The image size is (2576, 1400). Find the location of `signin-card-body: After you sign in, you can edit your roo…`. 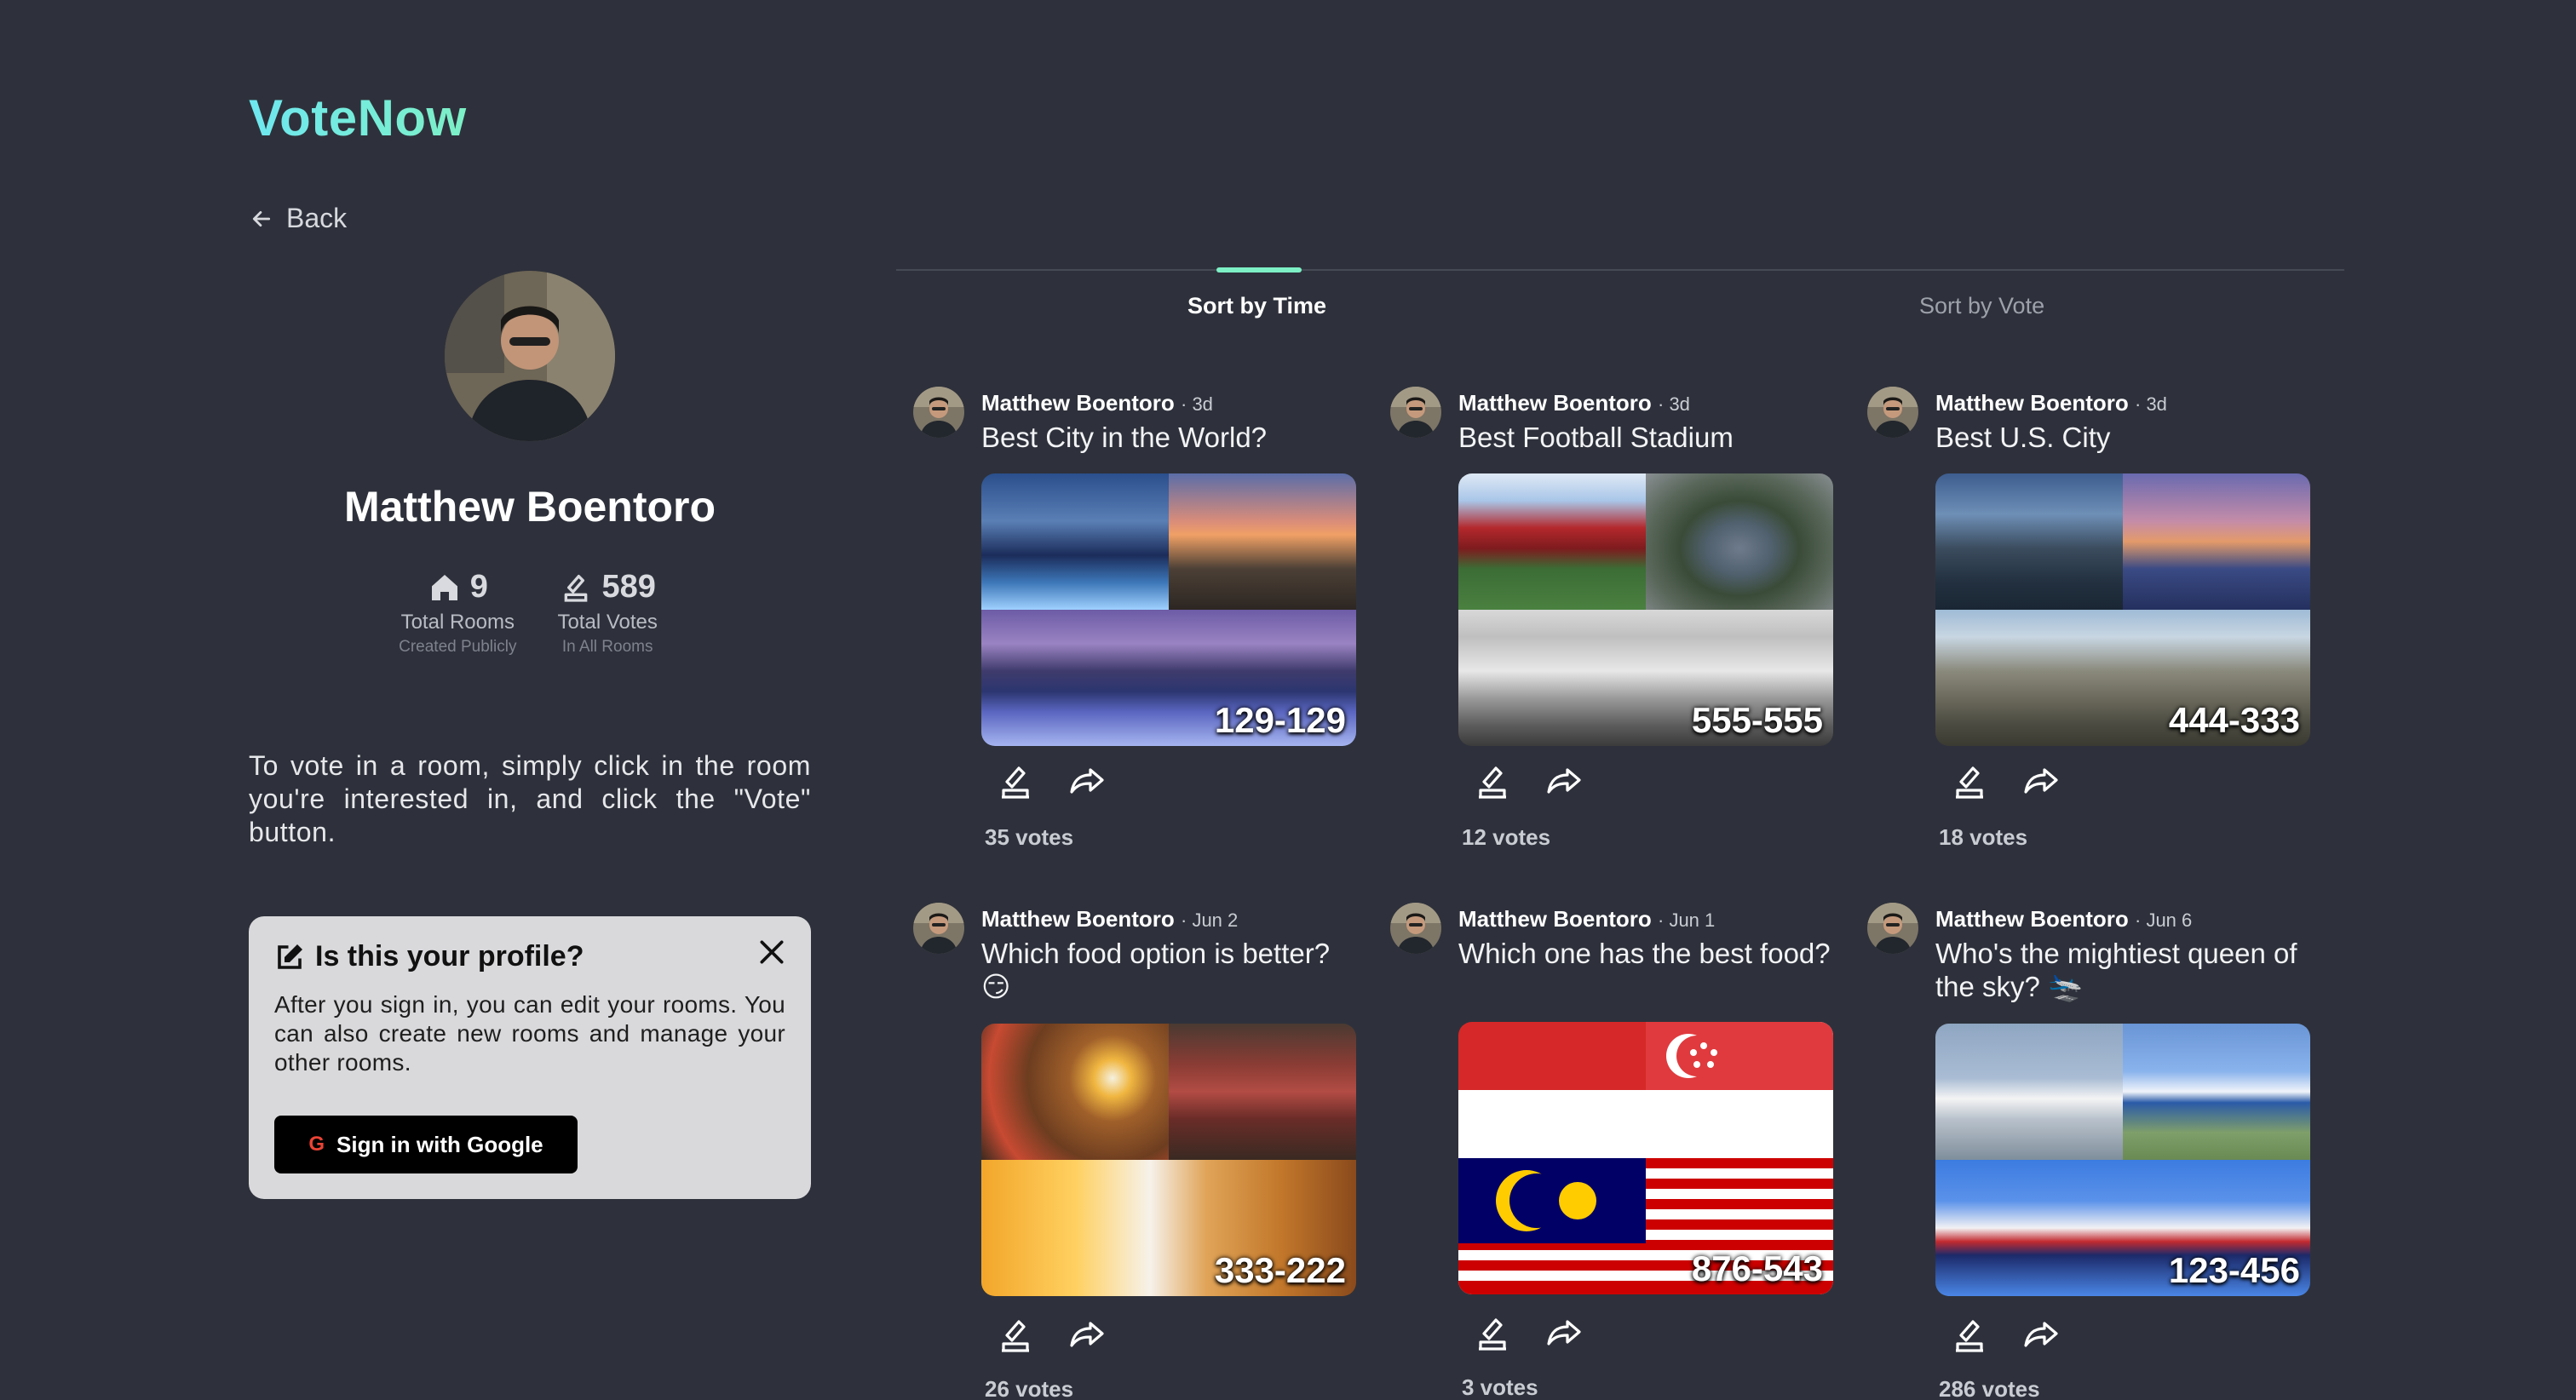

signin-card-body: After you sign in, you can edit your roo… is located at coordinates (530, 1033).